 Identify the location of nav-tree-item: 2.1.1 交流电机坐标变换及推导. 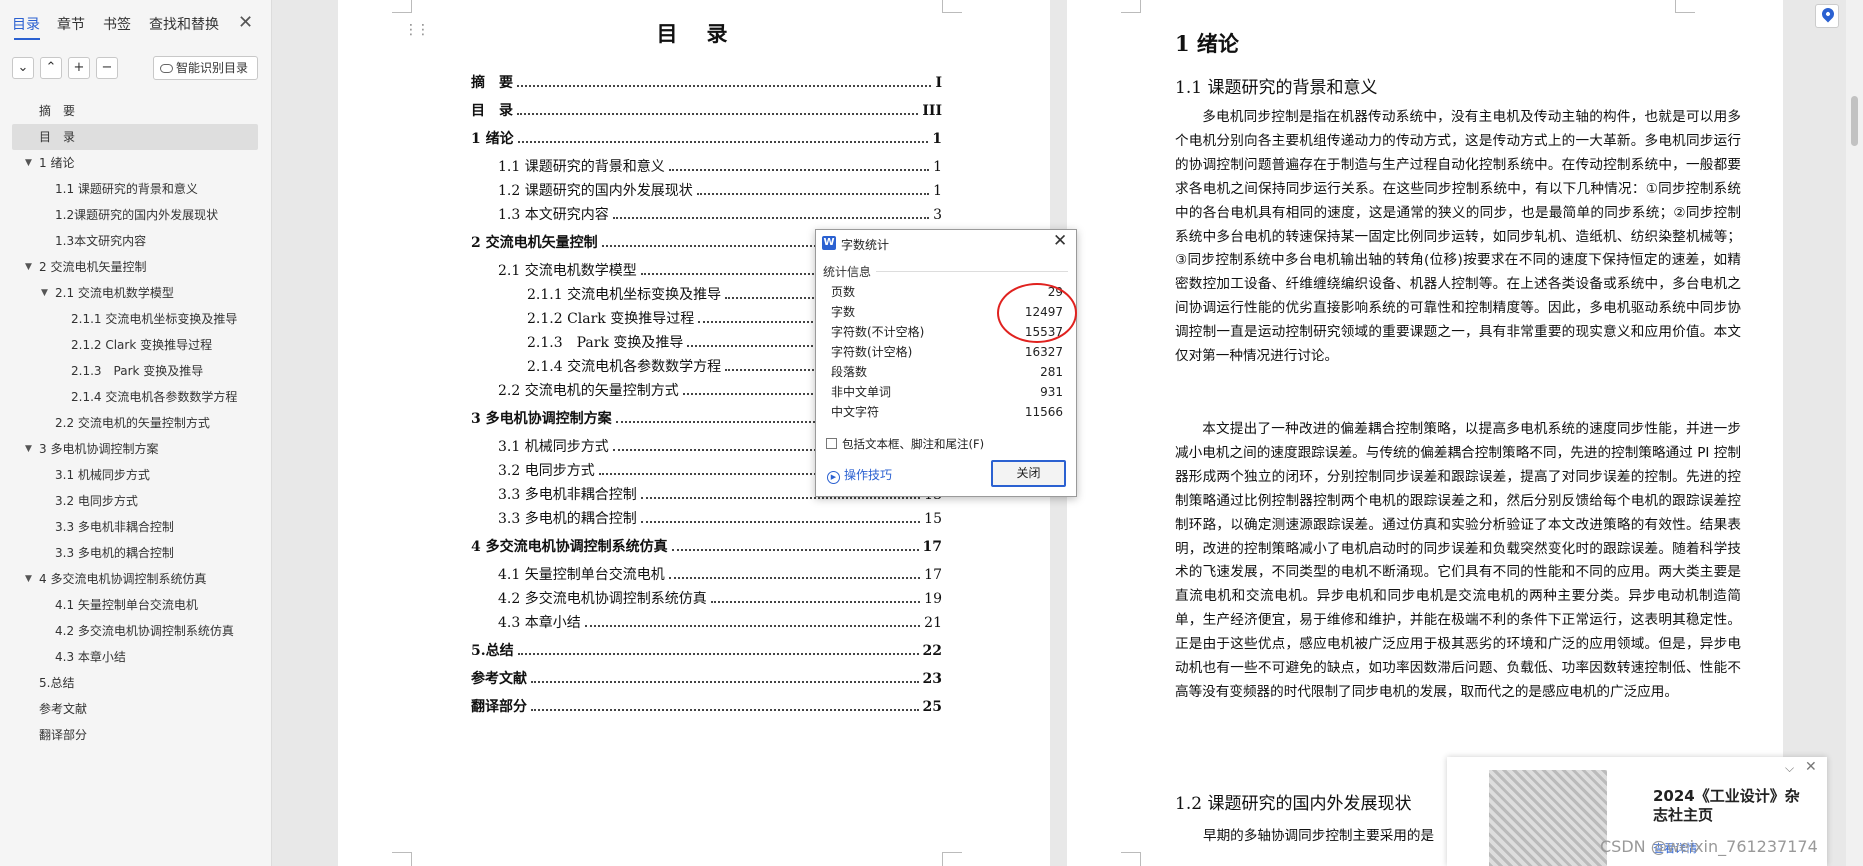
(136, 319).